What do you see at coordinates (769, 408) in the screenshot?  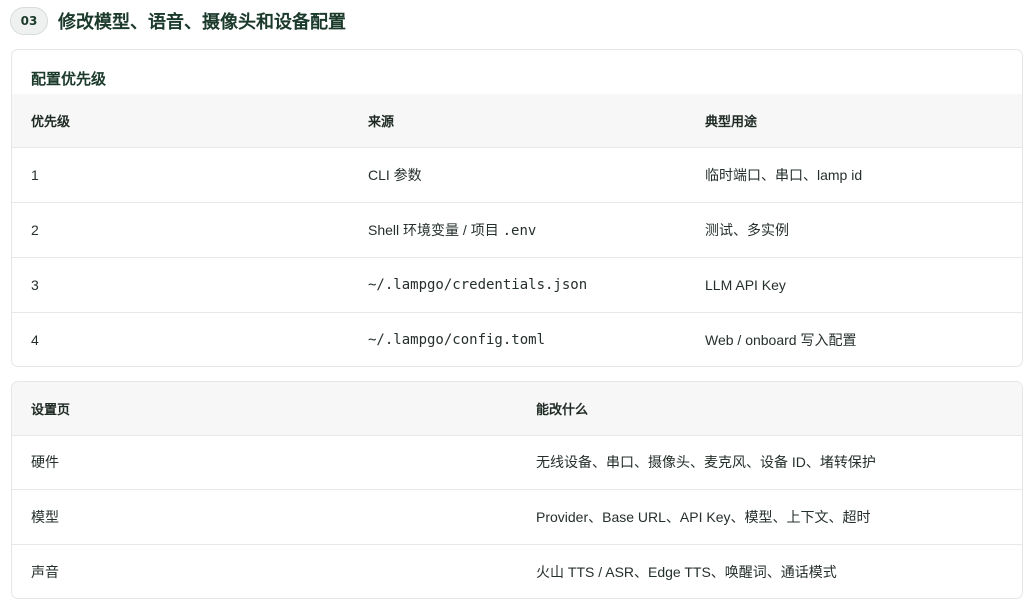 I see `column-header-changes: 能改什么` at bounding box center [769, 408].